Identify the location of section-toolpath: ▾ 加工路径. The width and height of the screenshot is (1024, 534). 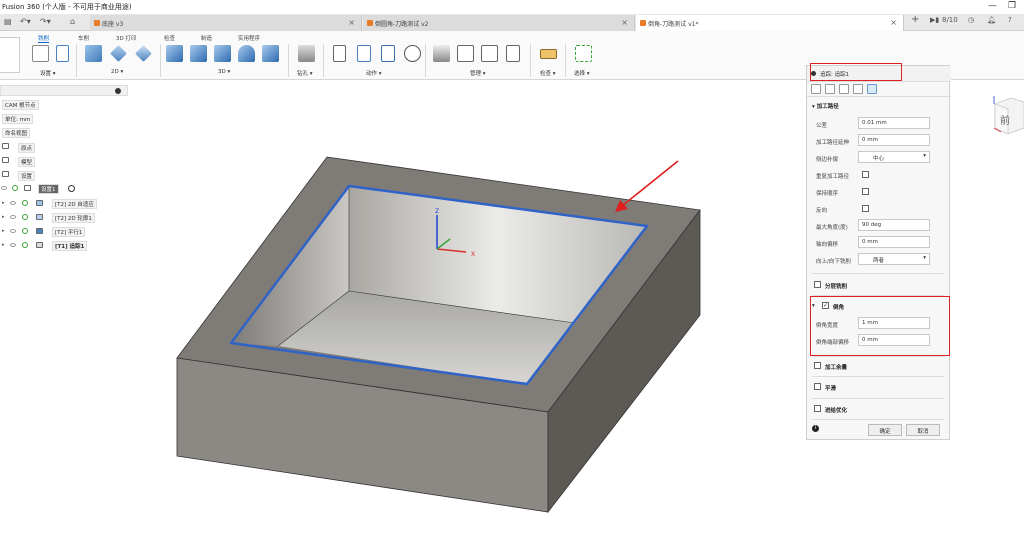
(825, 106).